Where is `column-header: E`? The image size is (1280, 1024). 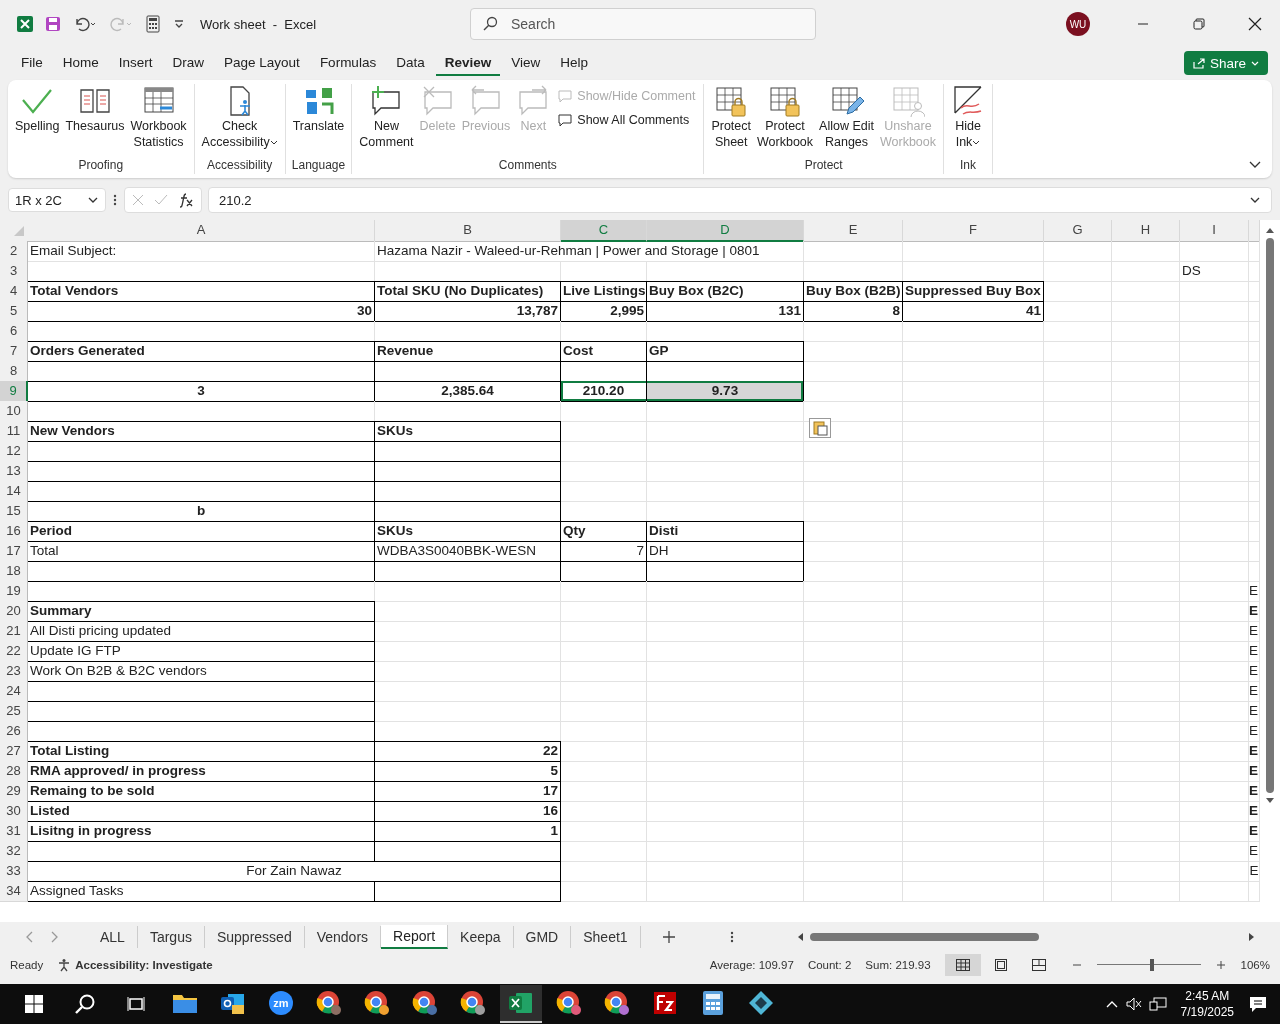 column-header: E is located at coordinates (853, 231).